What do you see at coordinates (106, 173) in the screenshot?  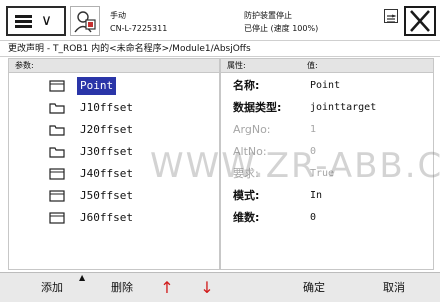 I see `list-item-label: J40ffset` at bounding box center [106, 173].